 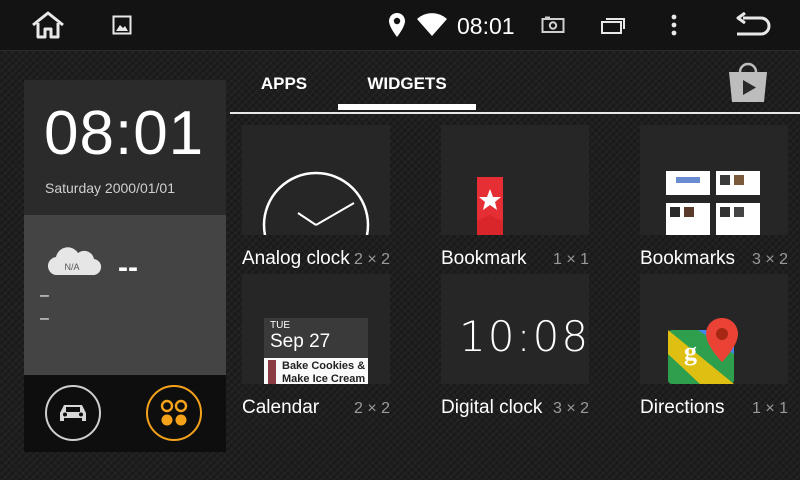 I want to click on calendar-preview: TUE Sep 27 Bake Cookies & Make Ice Cream, so click(x=316, y=329).